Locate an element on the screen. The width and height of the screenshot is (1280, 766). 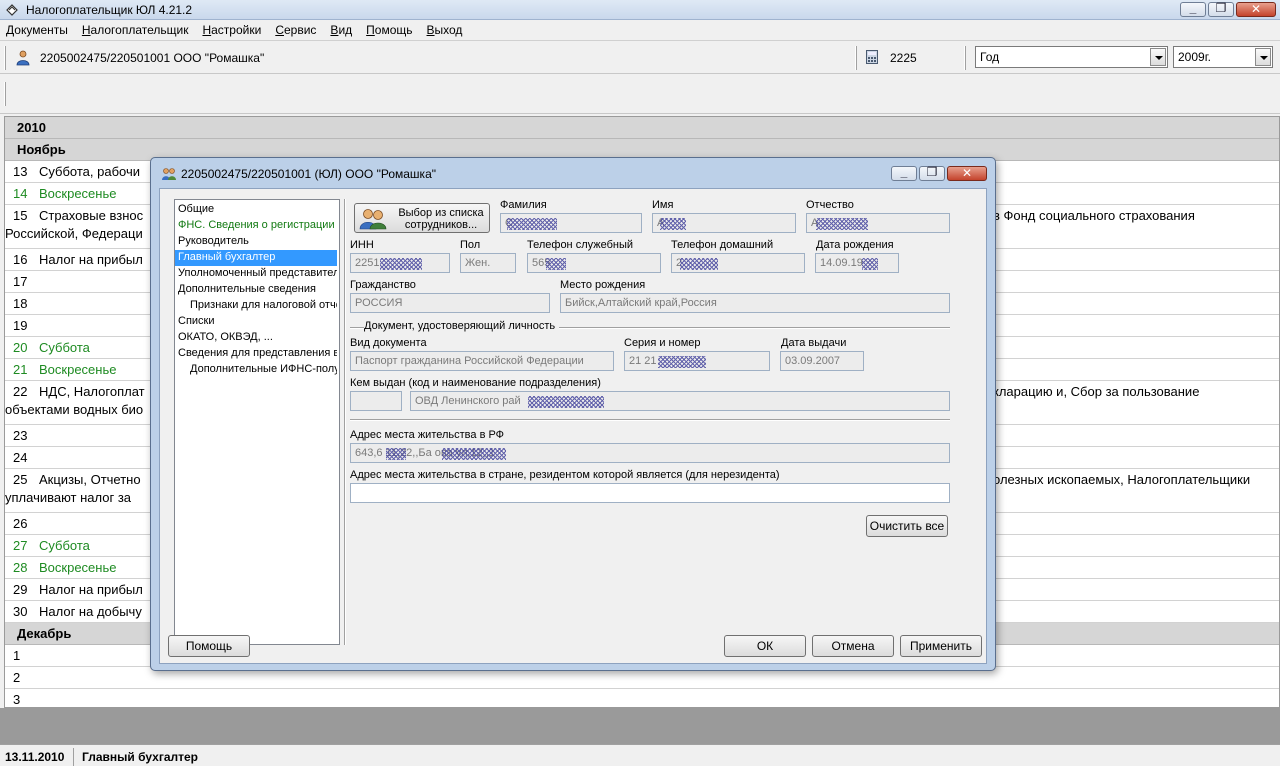
birth-date-field: 14.09.19 is located at coordinates (857, 263).